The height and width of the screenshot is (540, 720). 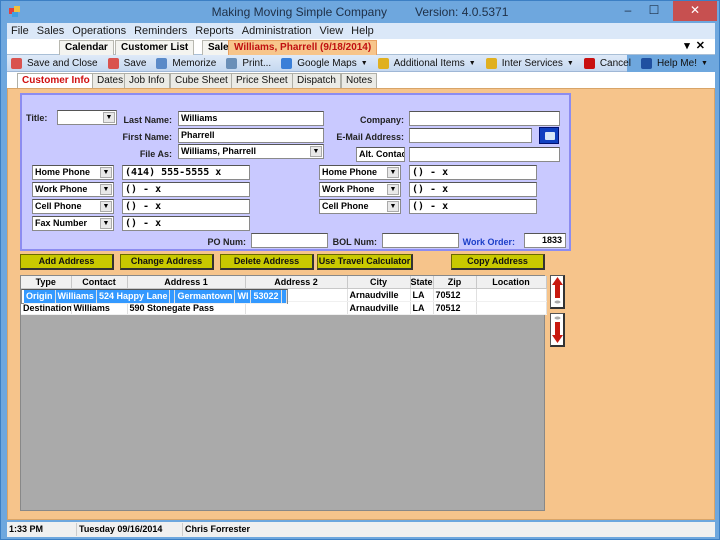 I want to click on title-select: ▼, so click(x=87, y=117).